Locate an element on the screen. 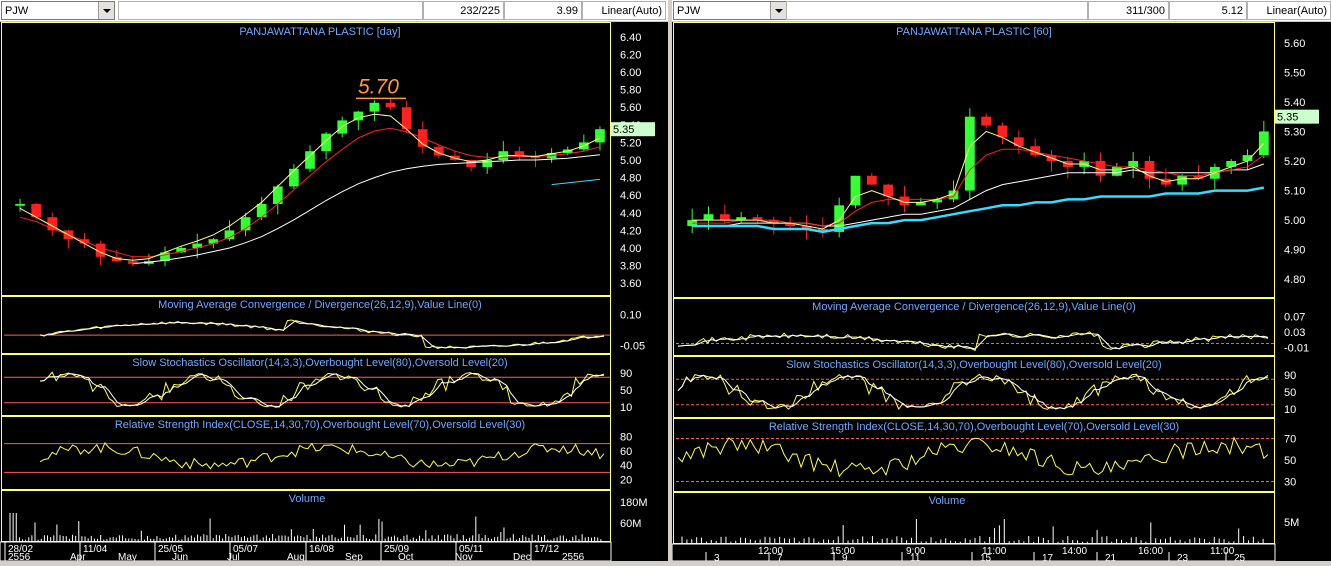 This screenshot has height=566, width=1331. volume-tick-label: 5M is located at coordinates (1291, 523).